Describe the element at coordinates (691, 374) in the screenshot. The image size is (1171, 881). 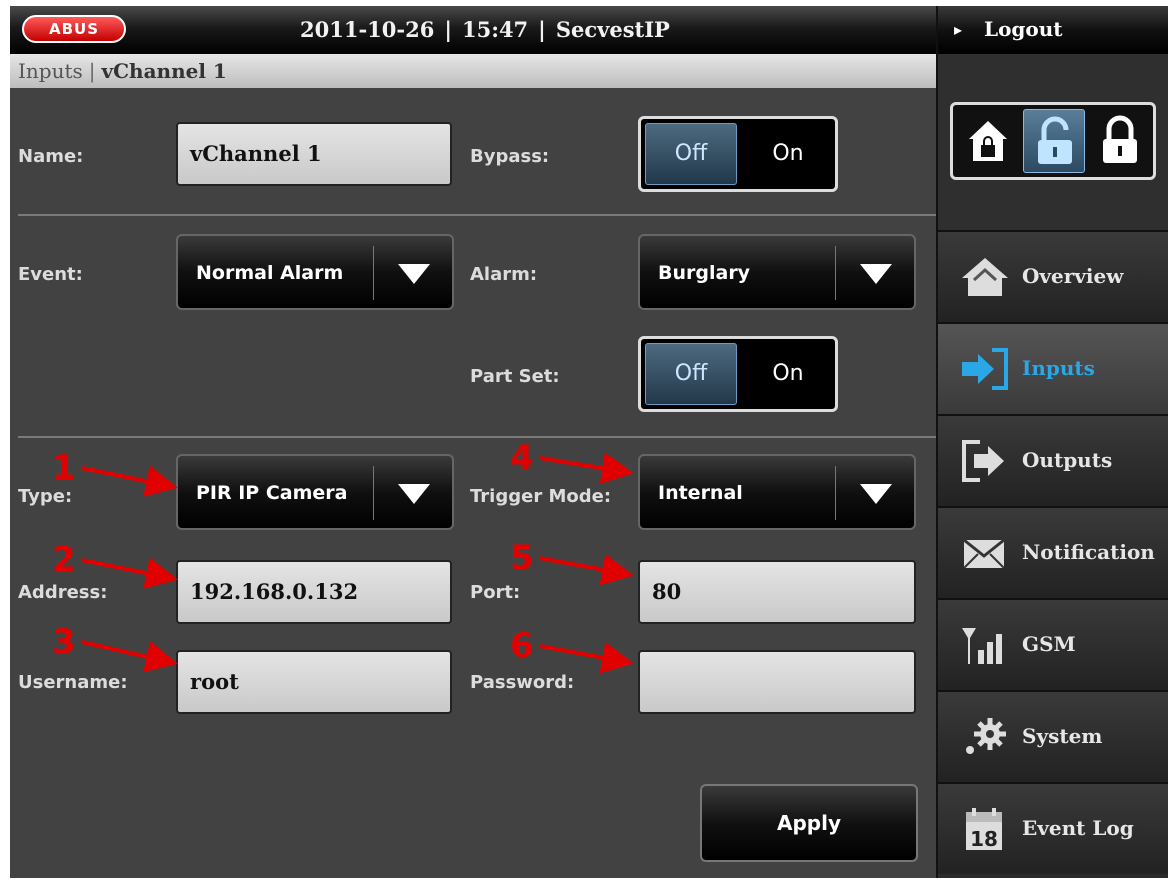
I see `partset-off-option: Off` at that location.